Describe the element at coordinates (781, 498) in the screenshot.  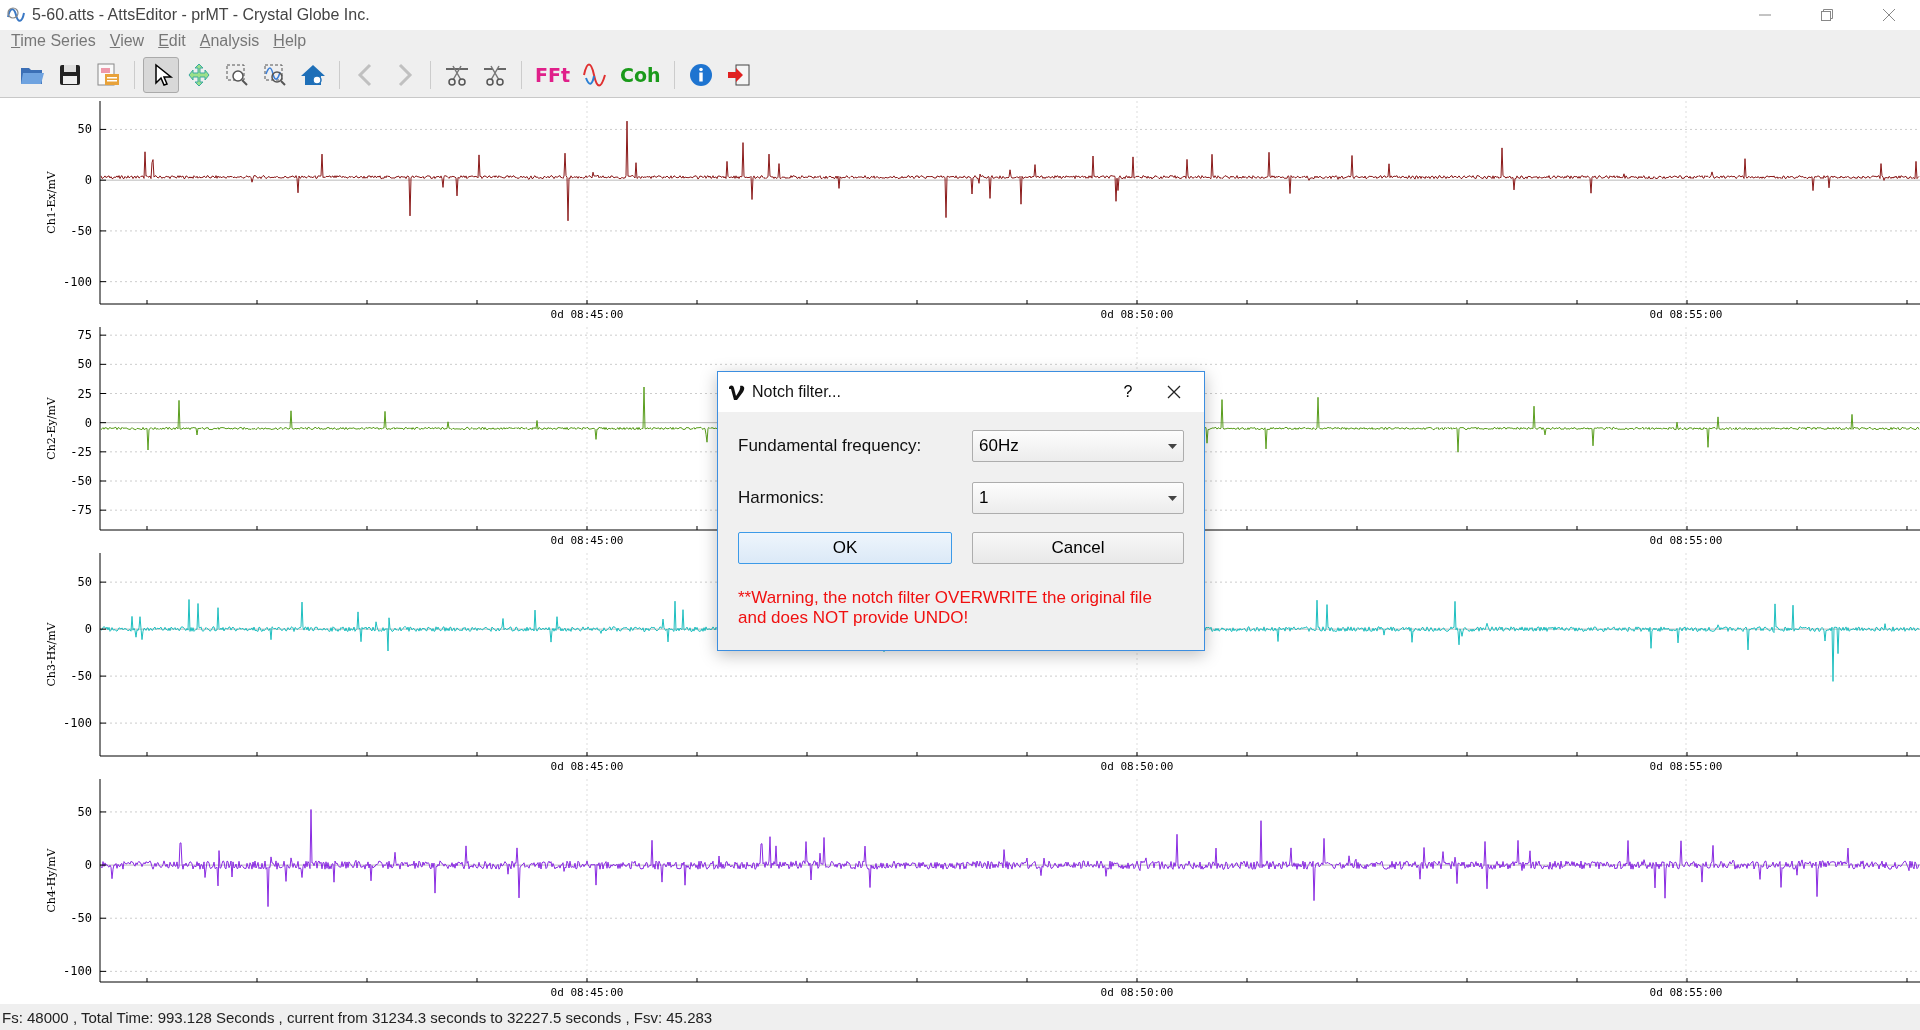
I see `field-label: Harmonics:` at that location.